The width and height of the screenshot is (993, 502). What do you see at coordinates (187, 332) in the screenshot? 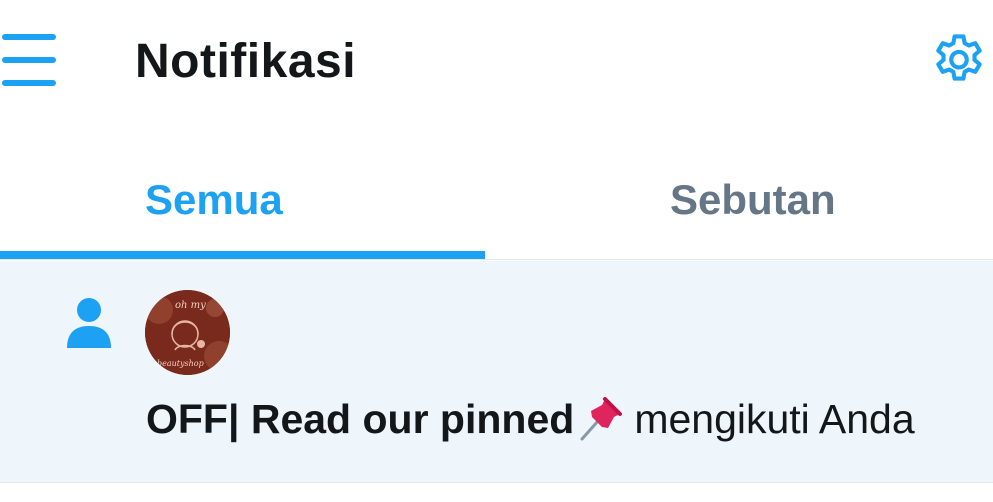
I see `avatar: oh my beautyshop` at bounding box center [187, 332].